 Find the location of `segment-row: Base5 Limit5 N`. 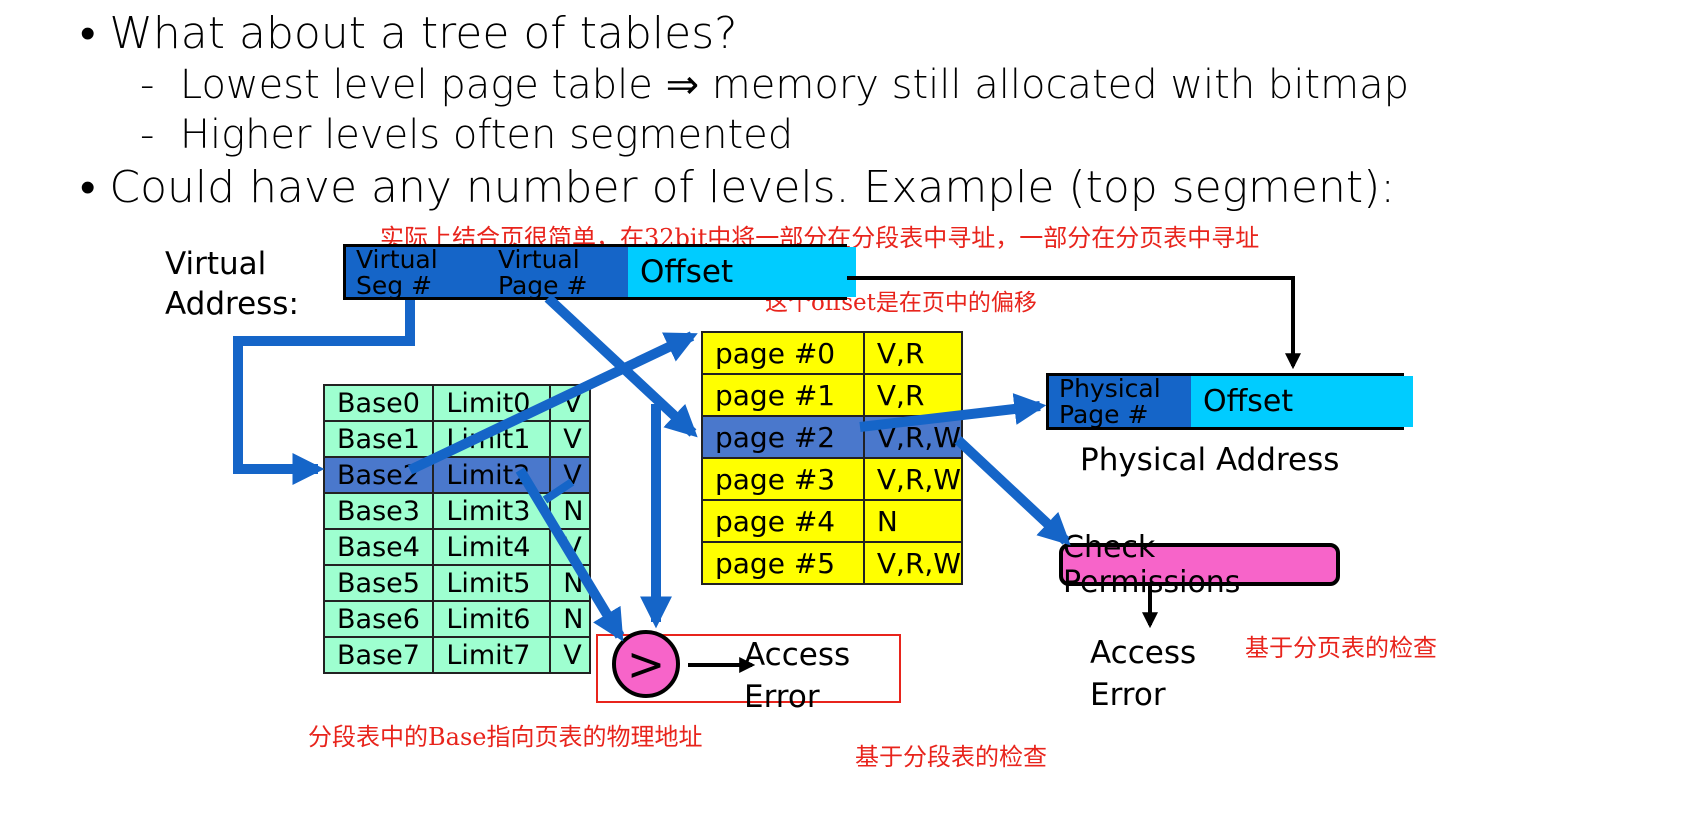

segment-row: Base5 Limit5 N is located at coordinates (456, 583).